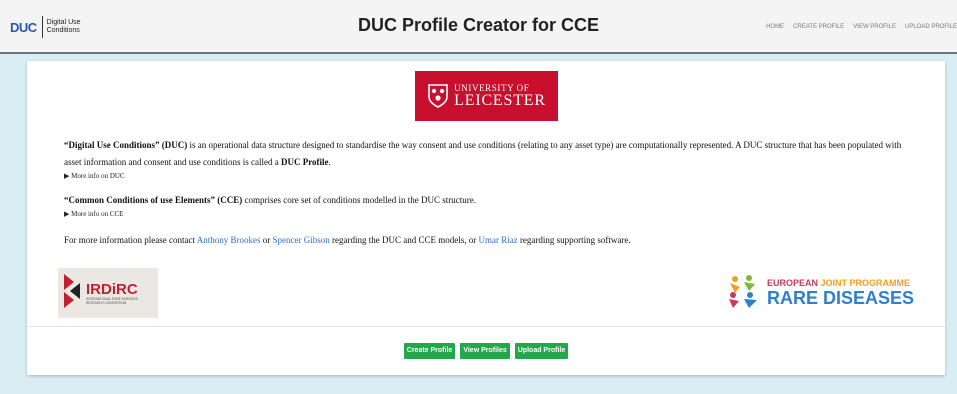 The image size is (957, 394). I want to click on contact-link-spencer-gibson: Spencer Gibson, so click(300, 240).